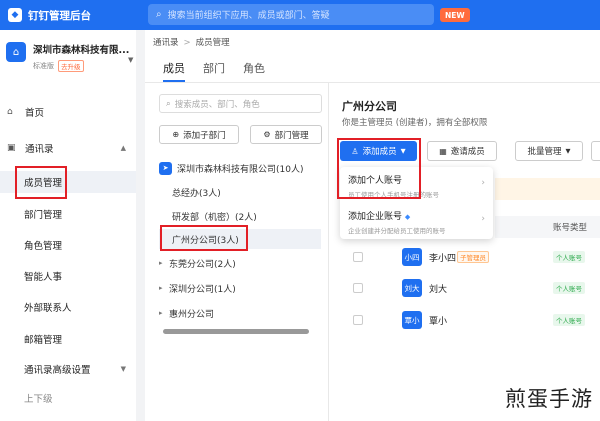 Image resolution: width=600 pixels, height=421 pixels. I want to click on add-icon: ⊕, so click(176, 134).